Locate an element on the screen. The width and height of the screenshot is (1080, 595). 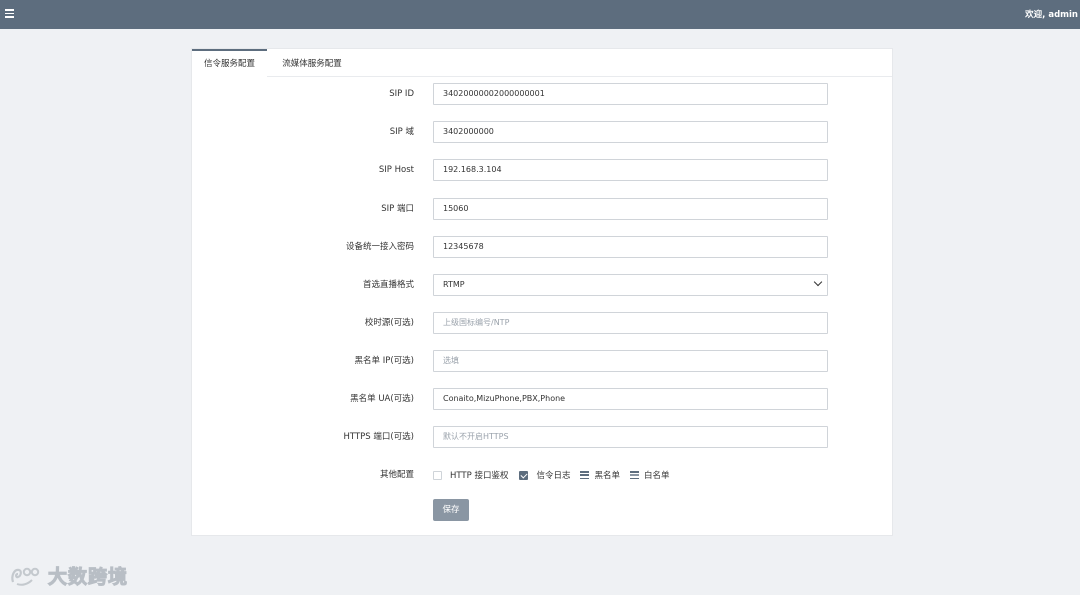
stream-format-value: RTMP is located at coordinates (454, 284).